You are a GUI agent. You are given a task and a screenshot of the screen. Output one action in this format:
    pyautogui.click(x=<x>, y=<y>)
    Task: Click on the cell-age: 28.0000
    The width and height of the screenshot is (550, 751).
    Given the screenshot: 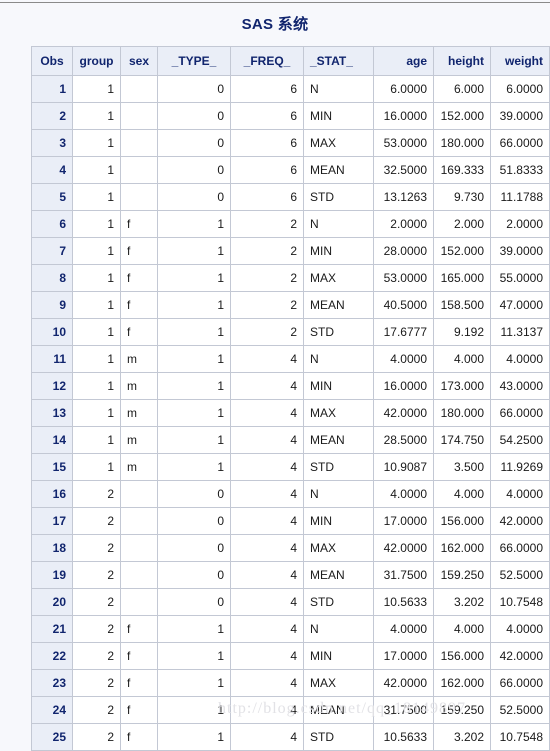 What is the action you would take?
    pyautogui.click(x=403, y=251)
    